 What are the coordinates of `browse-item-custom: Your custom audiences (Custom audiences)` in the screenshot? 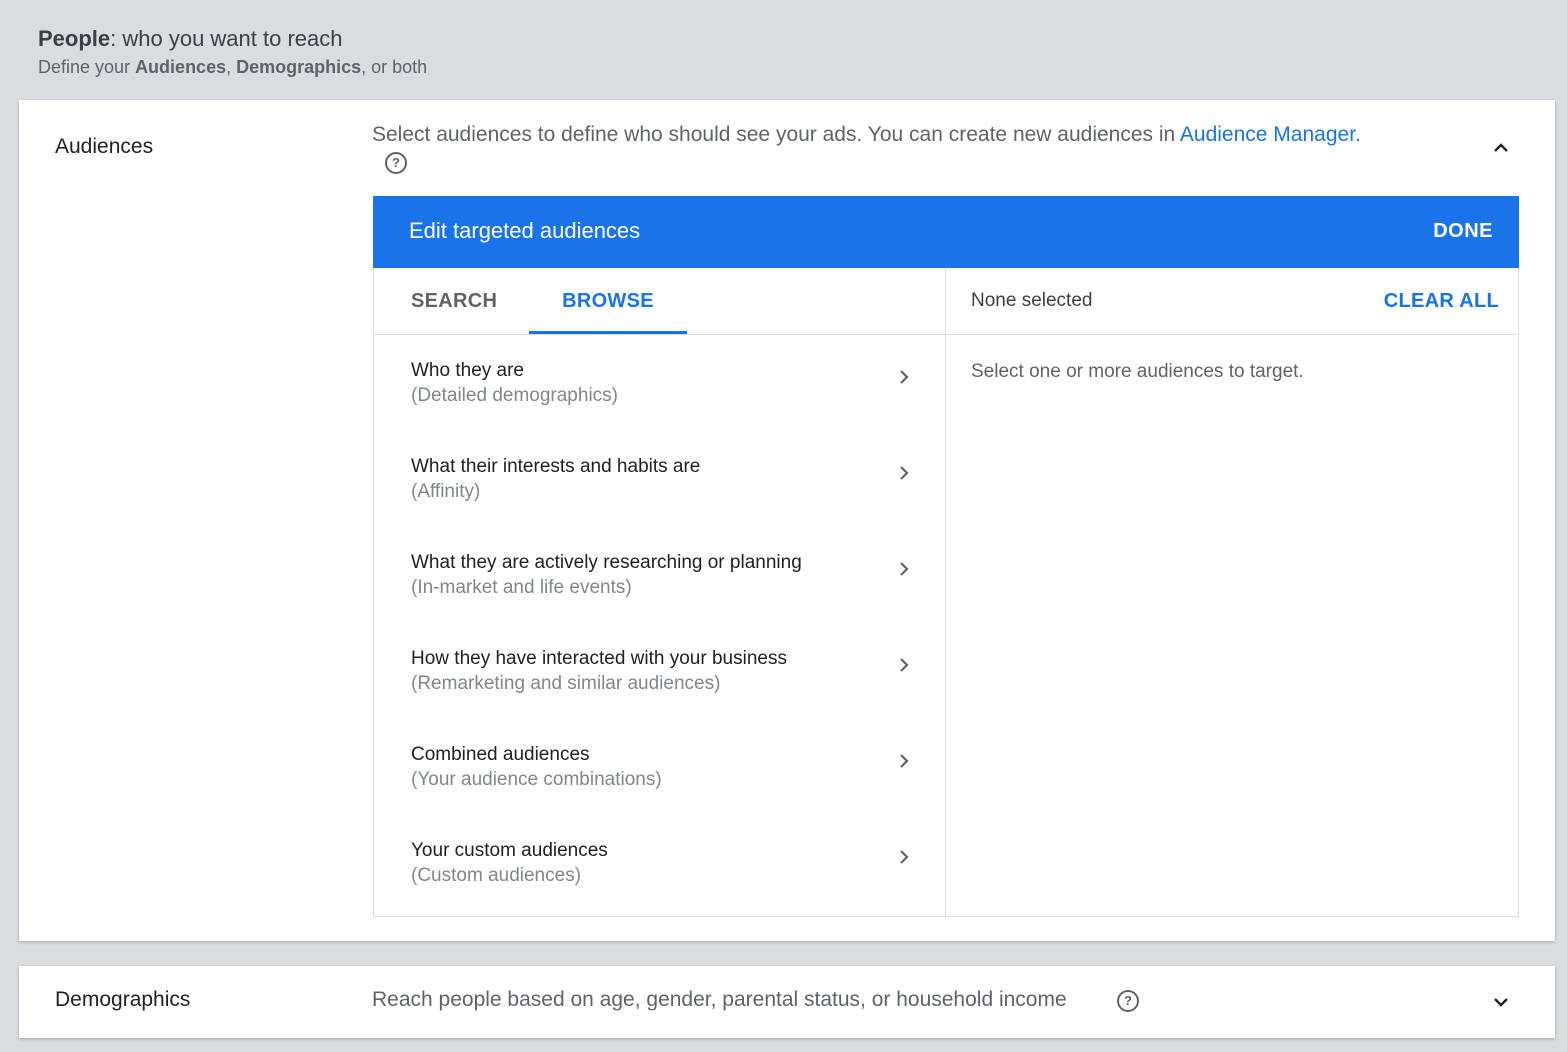 It's located at (659, 863).